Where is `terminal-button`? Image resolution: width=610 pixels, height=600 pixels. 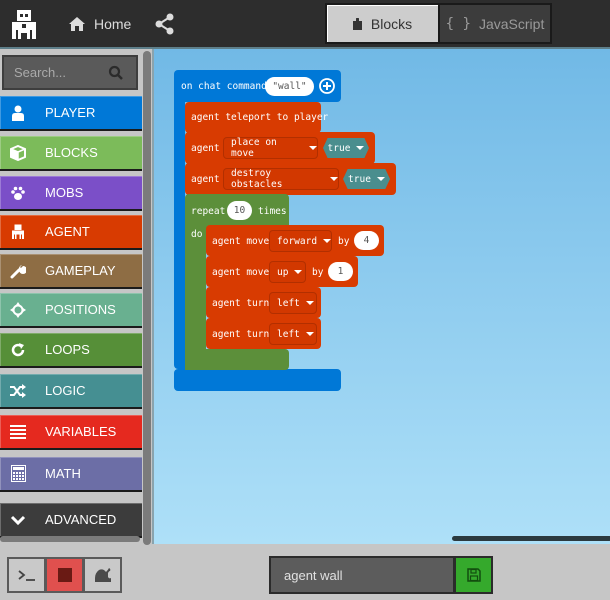 terminal-button is located at coordinates (26, 575).